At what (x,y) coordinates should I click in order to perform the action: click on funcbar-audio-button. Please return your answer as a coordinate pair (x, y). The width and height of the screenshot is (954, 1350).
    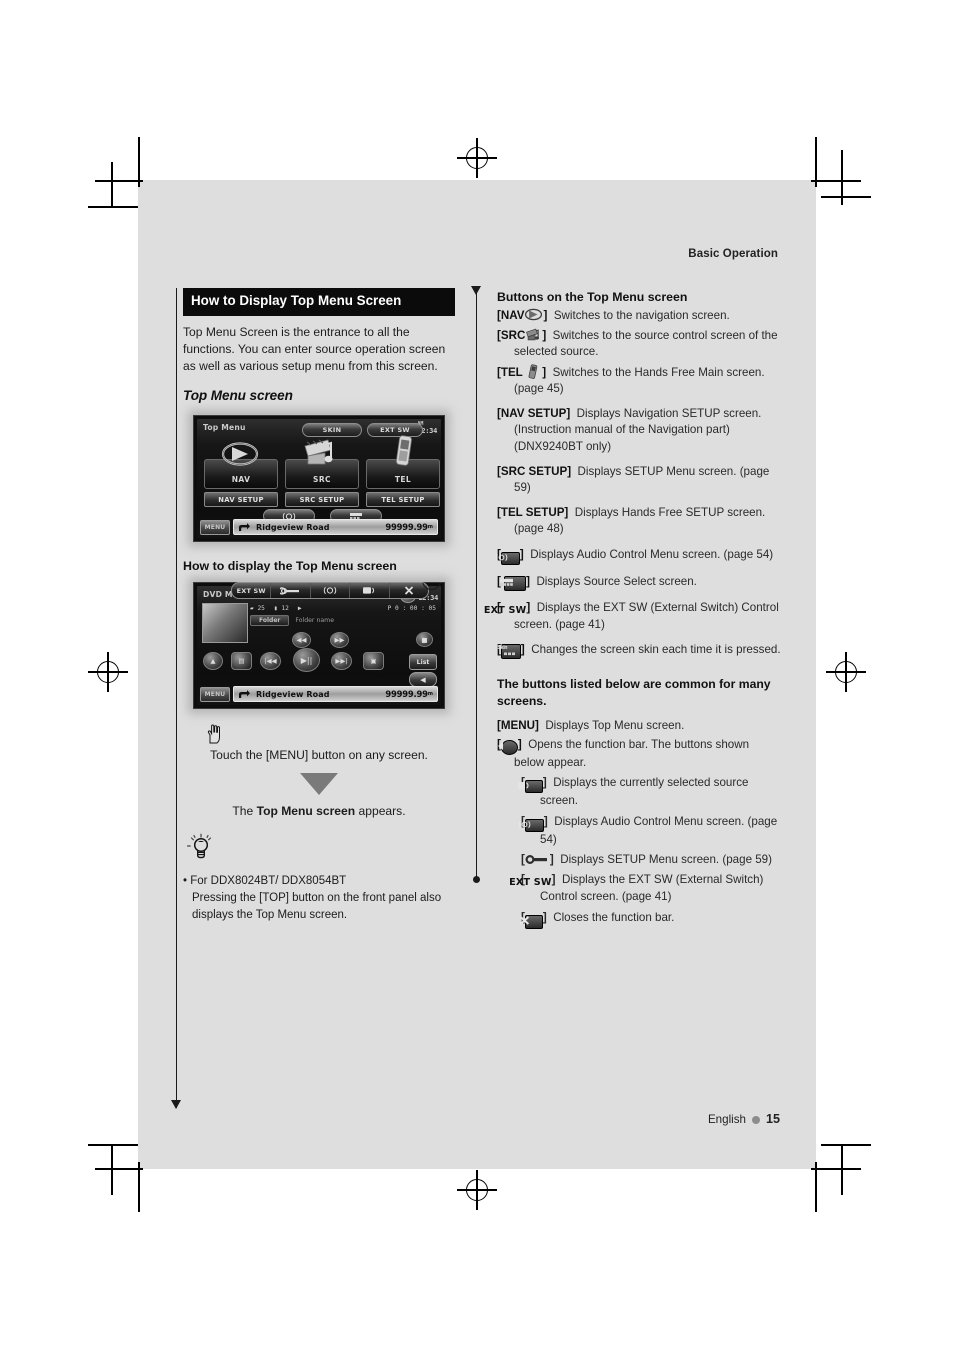
    Looking at the image, I should click on (331, 591).